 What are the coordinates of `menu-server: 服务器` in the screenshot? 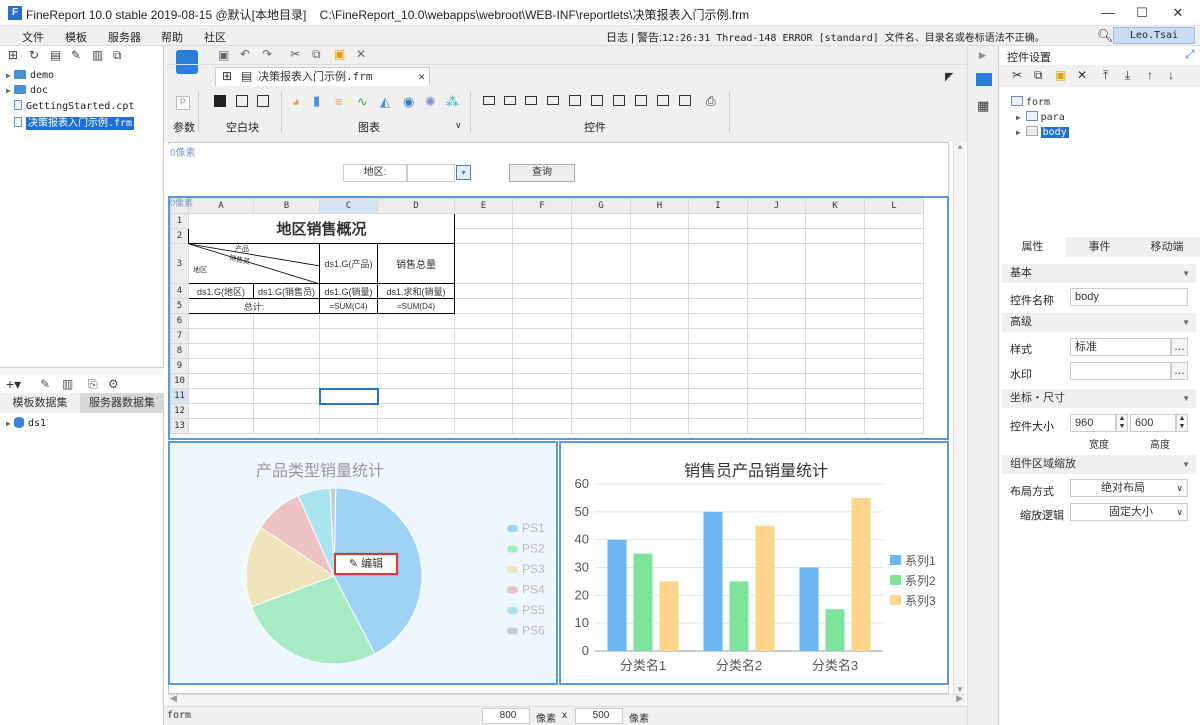 It's located at (124, 37).